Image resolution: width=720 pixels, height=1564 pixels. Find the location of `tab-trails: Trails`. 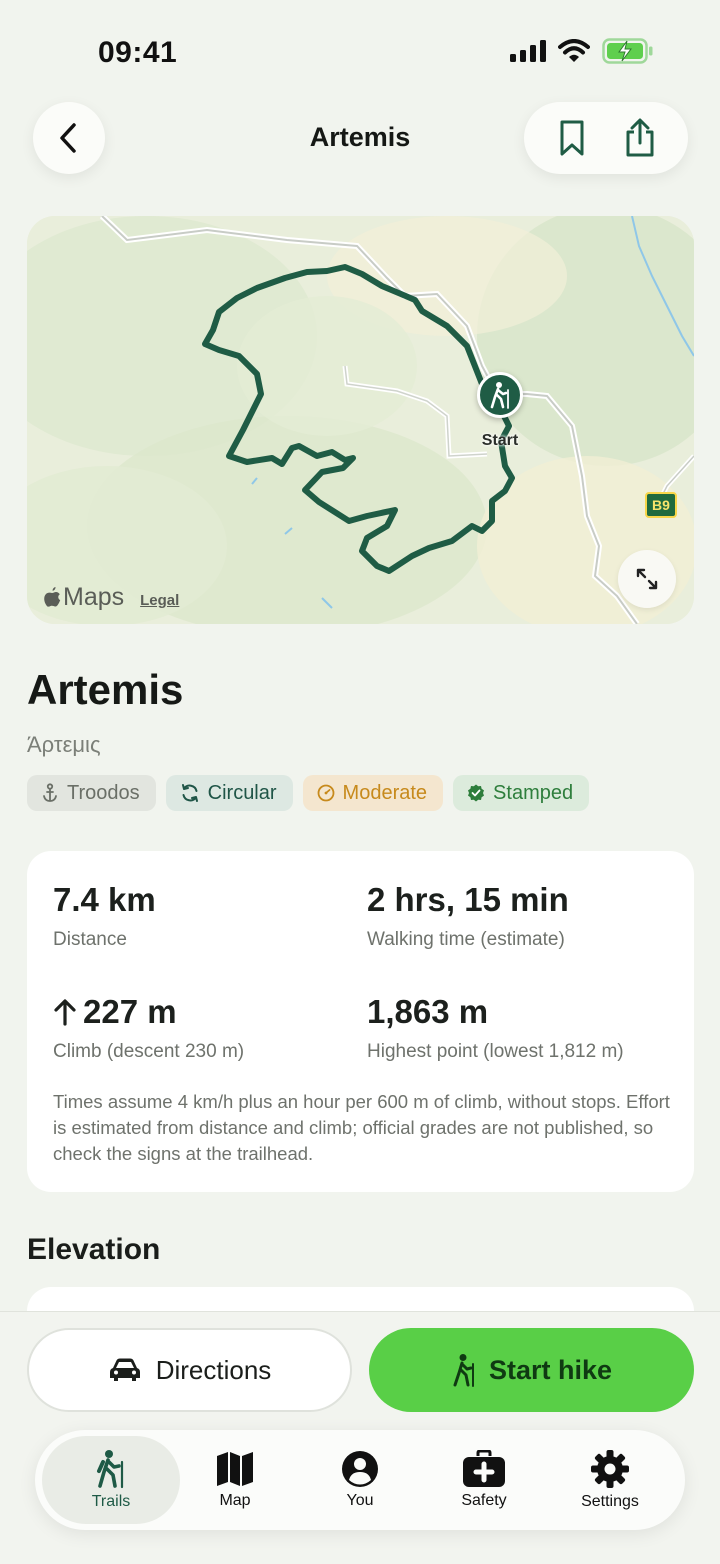

tab-trails: Trails is located at coordinates (111, 1480).